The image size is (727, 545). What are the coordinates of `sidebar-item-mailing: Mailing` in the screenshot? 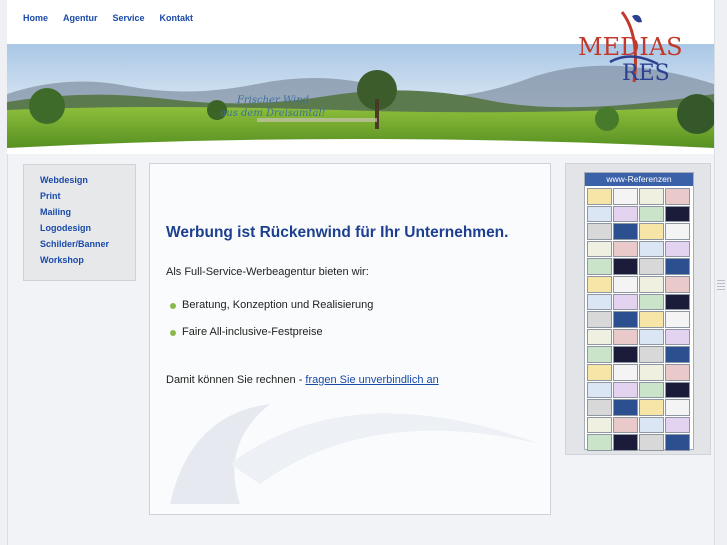 It's located at (87, 212).